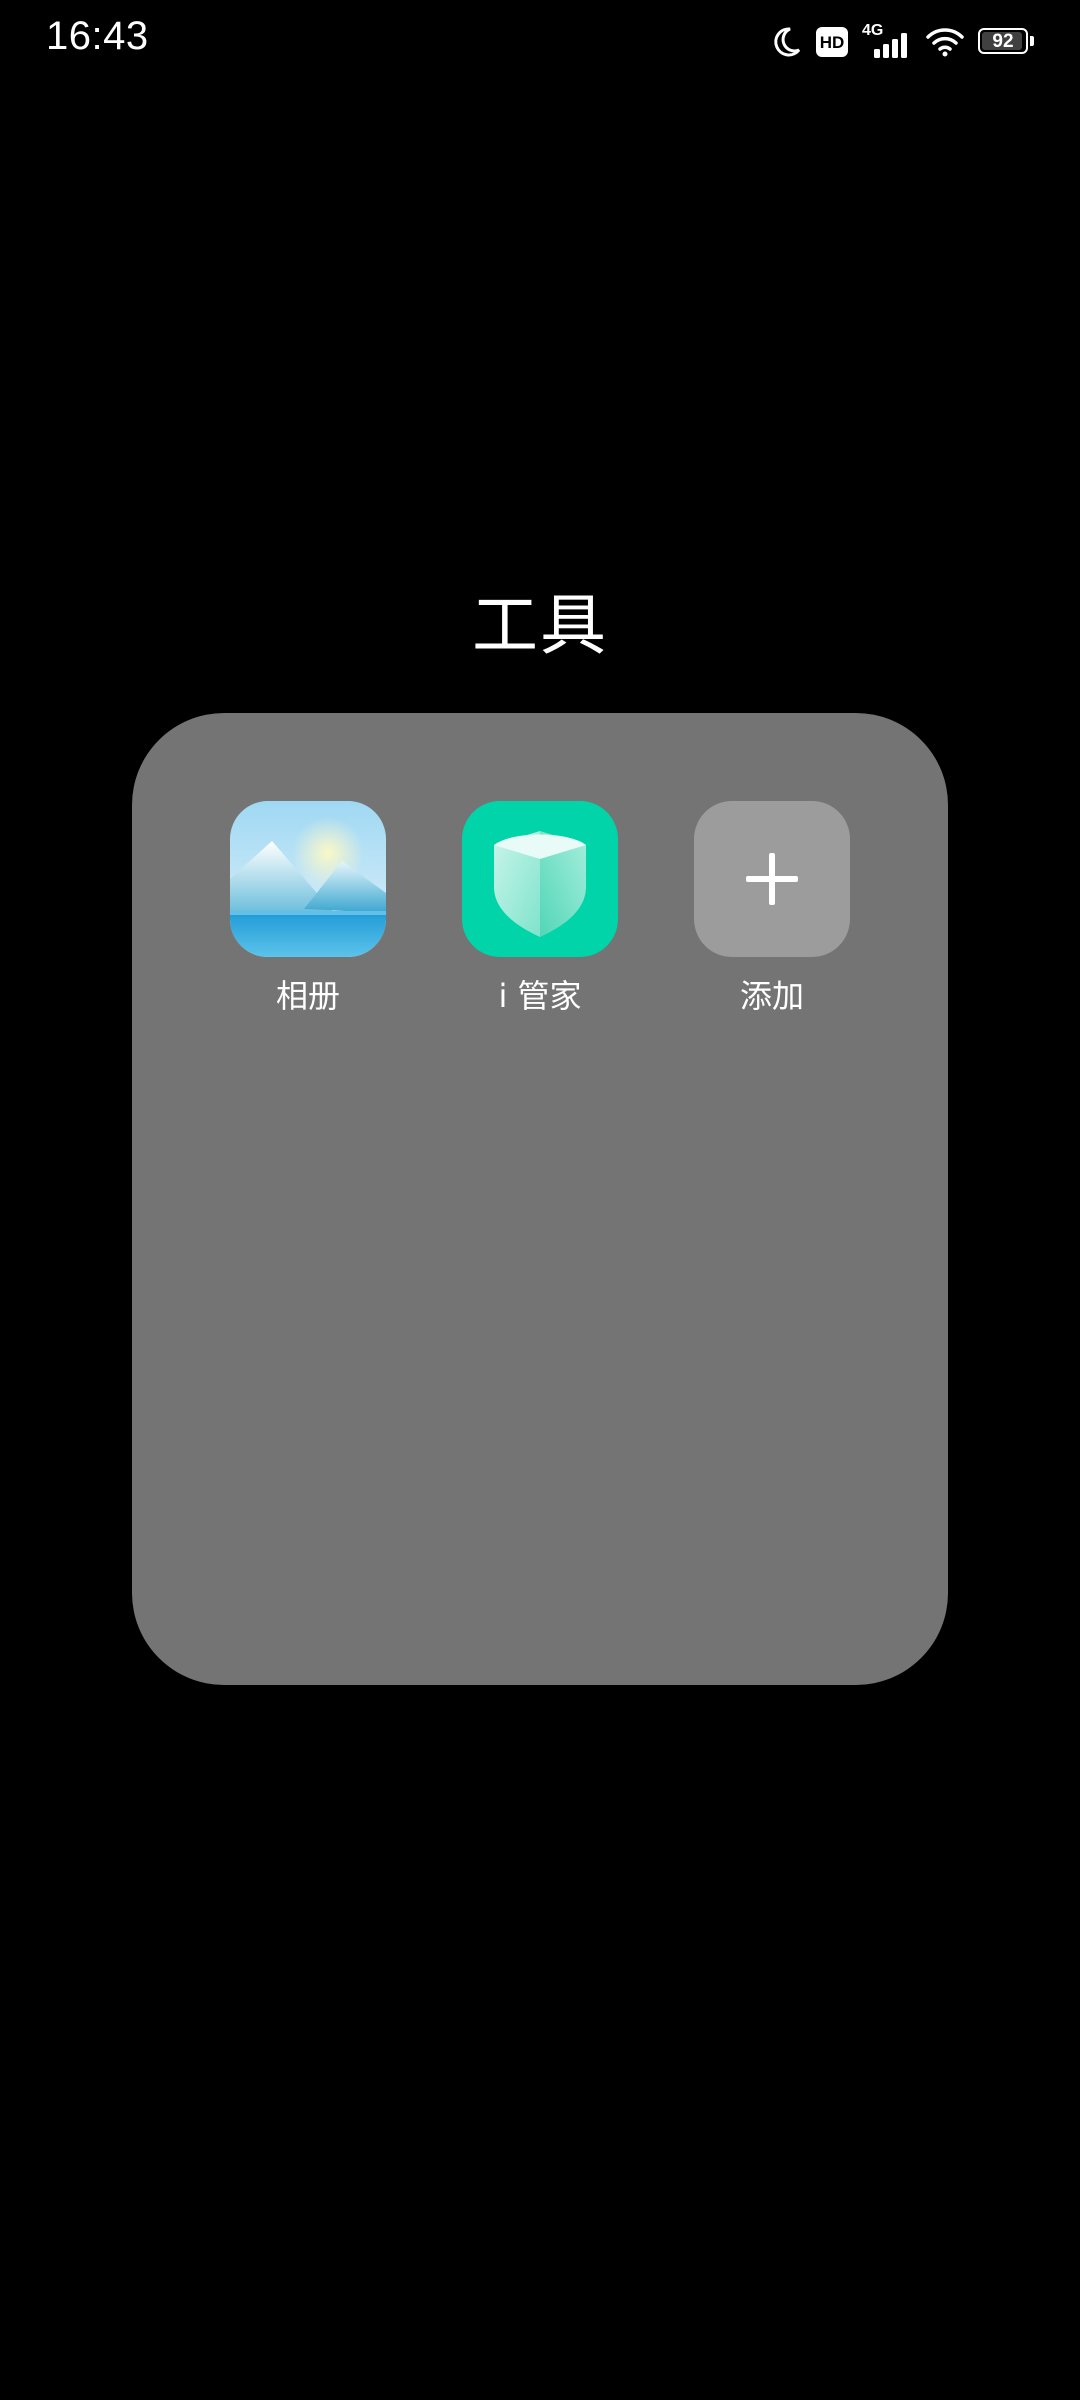 The image size is (1080, 2400). Describe the element at coordinates (307, 996) in the screenshot. I see `app-label: 相册` at that location.